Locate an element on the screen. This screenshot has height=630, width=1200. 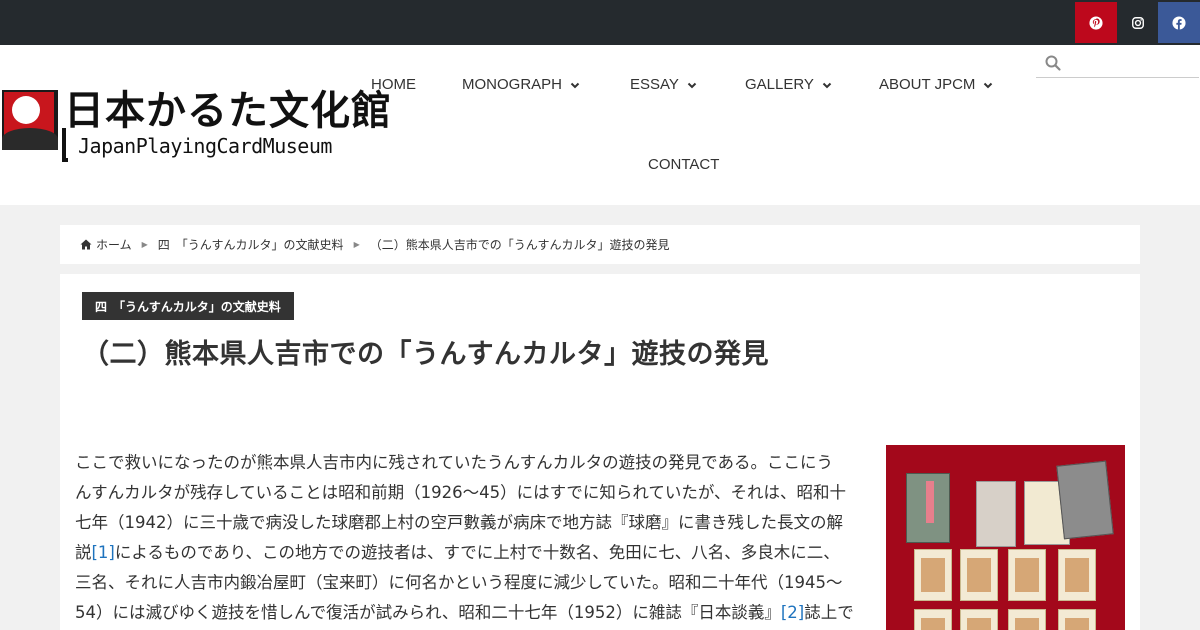
logo-japanese-text: 日本かるた文化館 is located at coordinates (228, 110).